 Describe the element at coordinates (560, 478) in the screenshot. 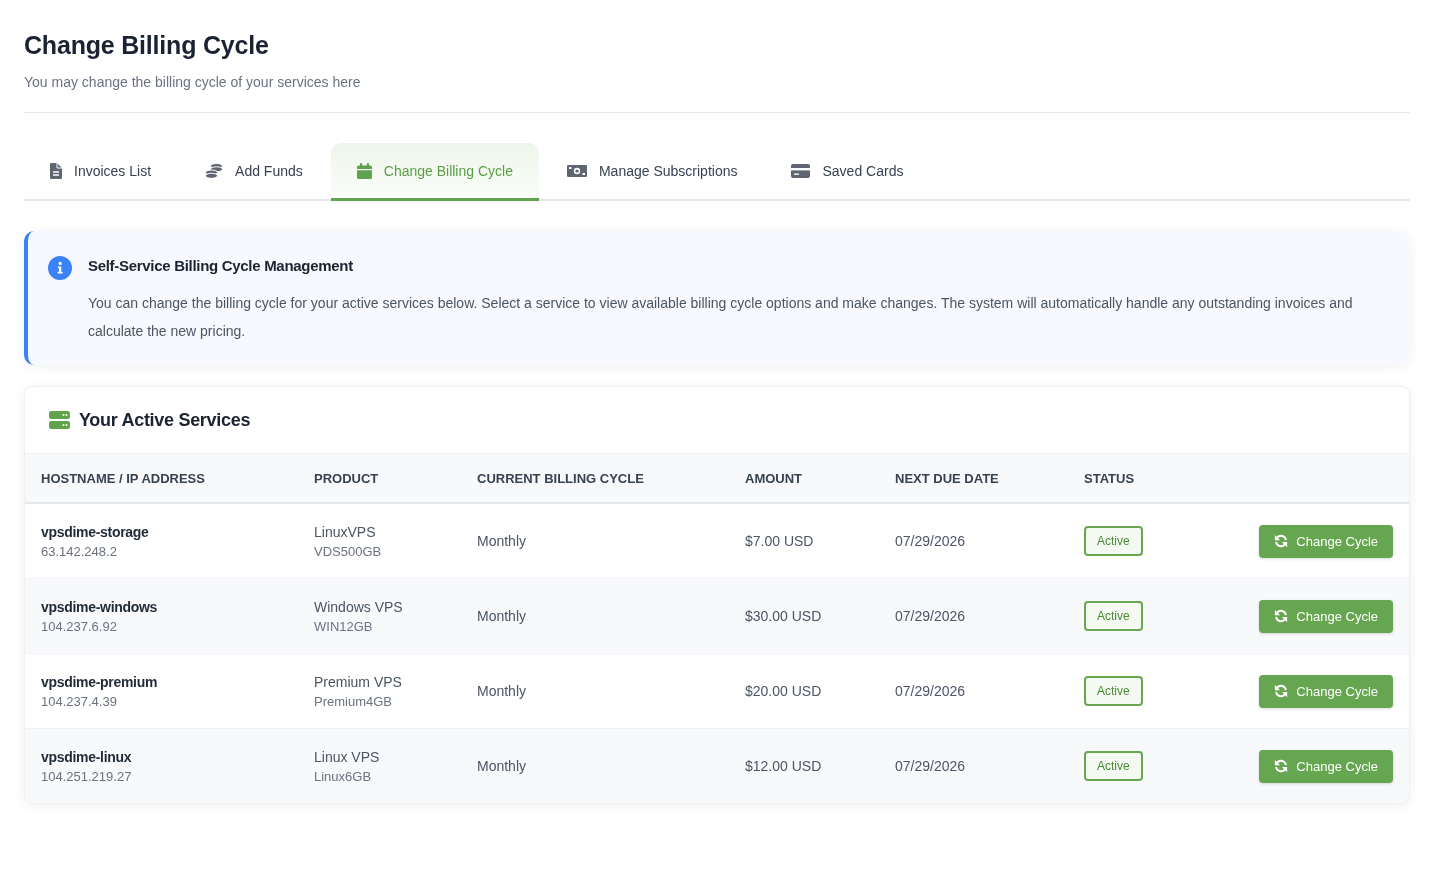

I see `column-header: CURRENT BILLING CYCLE` at that location.